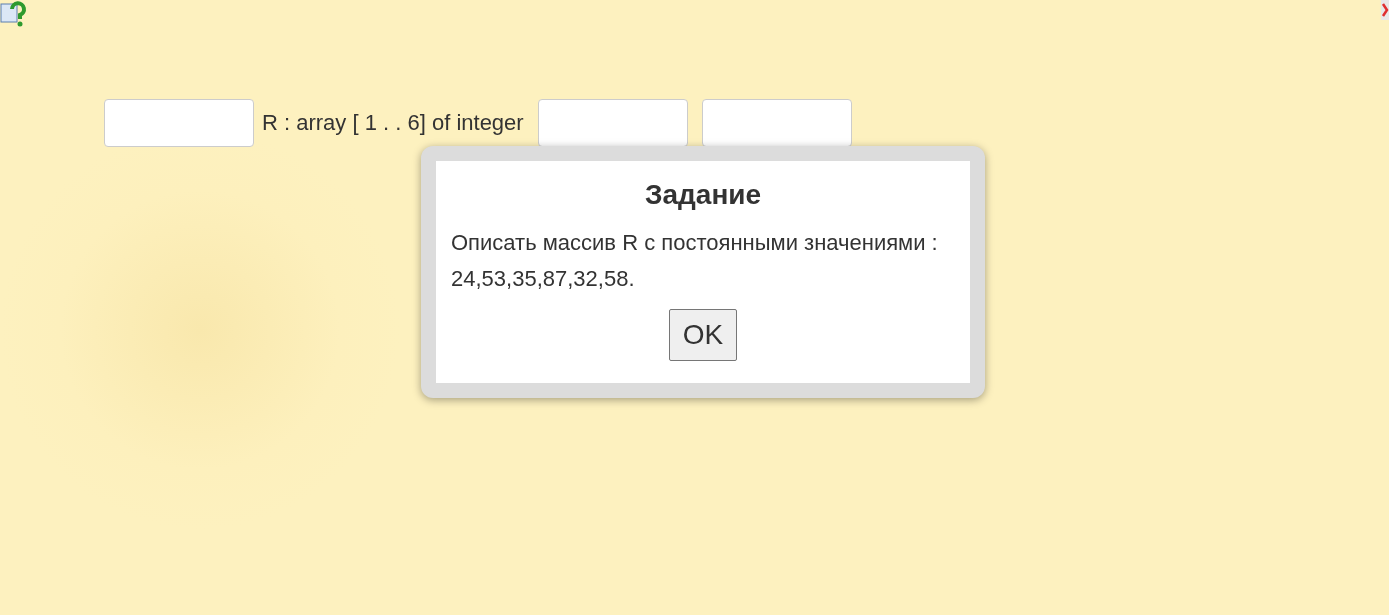  I want to click on dialog-title: Задание, so click(703, 195).